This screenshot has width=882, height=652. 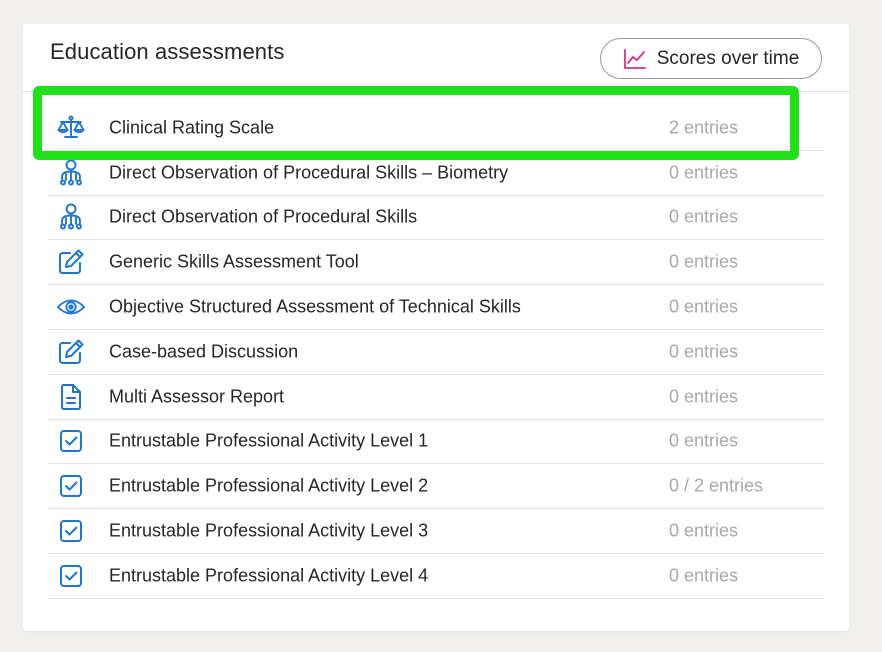 I want to click on assessment-label: Multi Assessor Report, so click(x=197, y=396).